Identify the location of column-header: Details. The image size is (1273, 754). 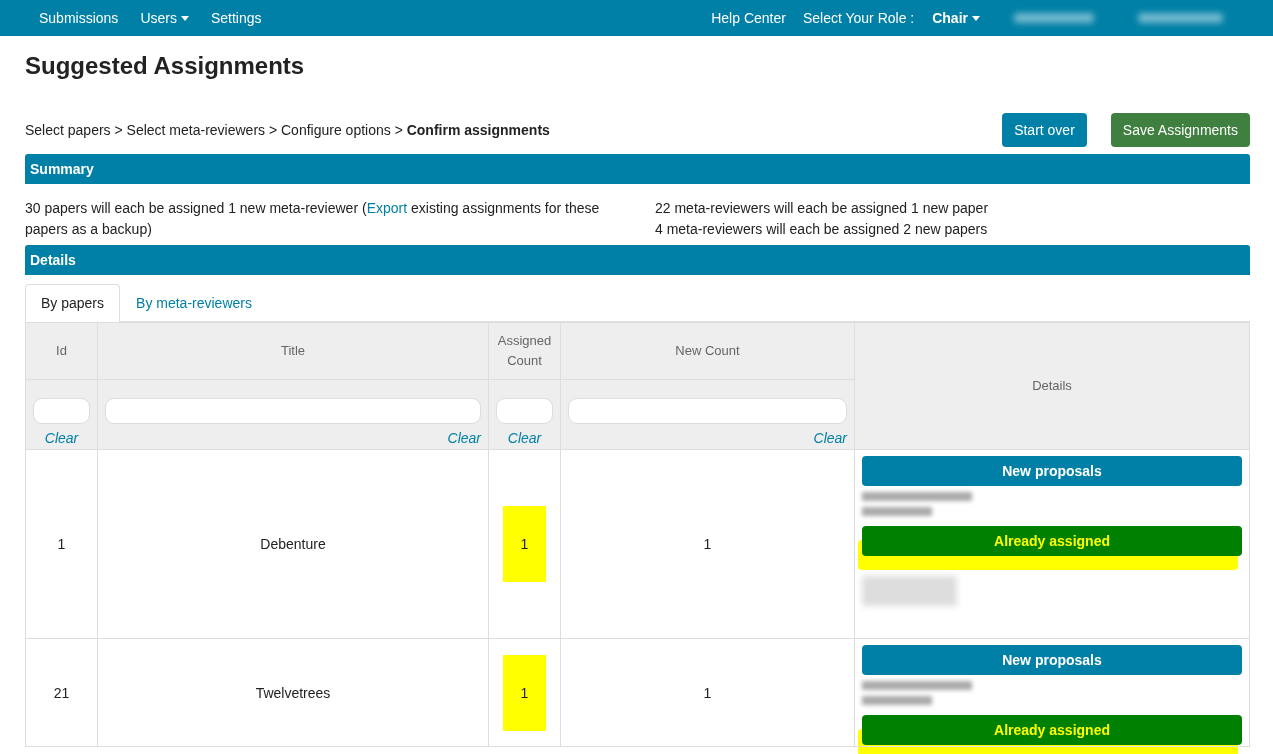
(1052, 386).